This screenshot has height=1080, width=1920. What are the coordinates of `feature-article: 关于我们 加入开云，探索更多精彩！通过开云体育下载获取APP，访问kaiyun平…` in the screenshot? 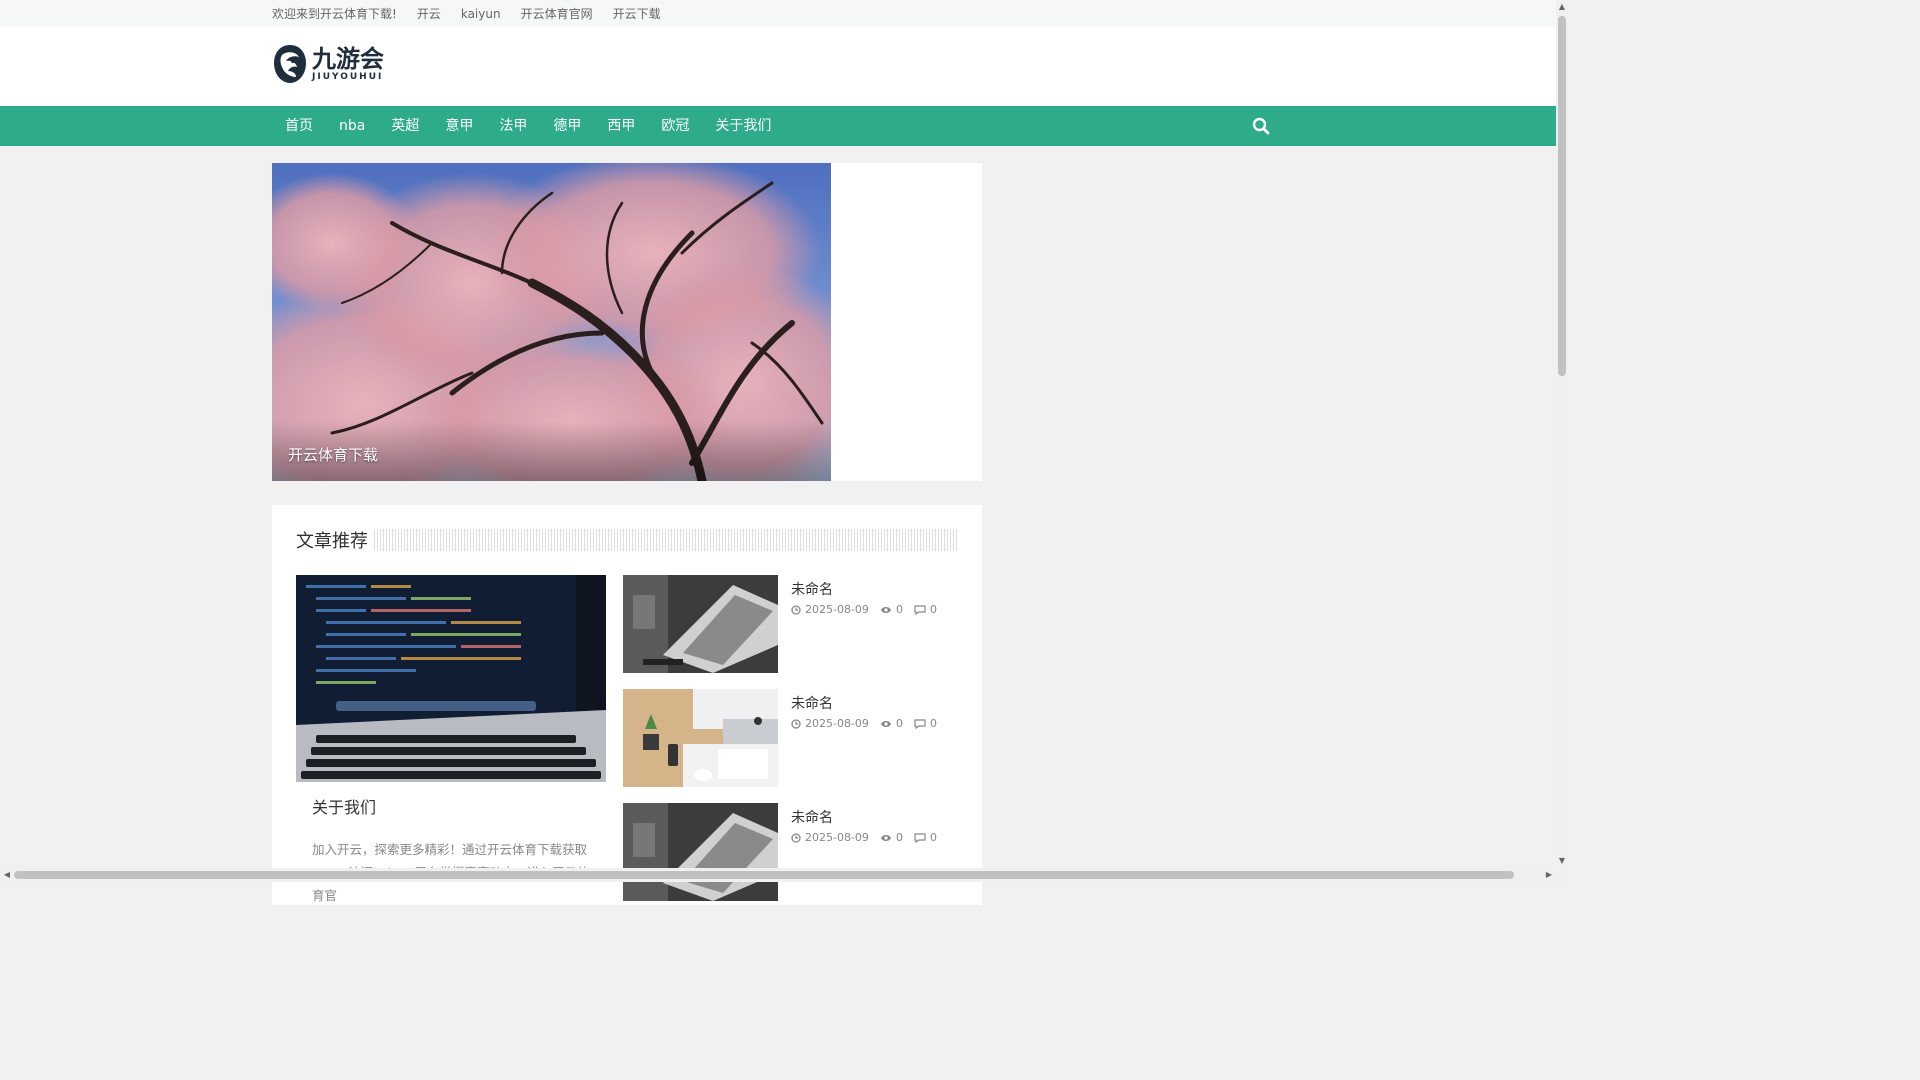 It's located at (451, 741).